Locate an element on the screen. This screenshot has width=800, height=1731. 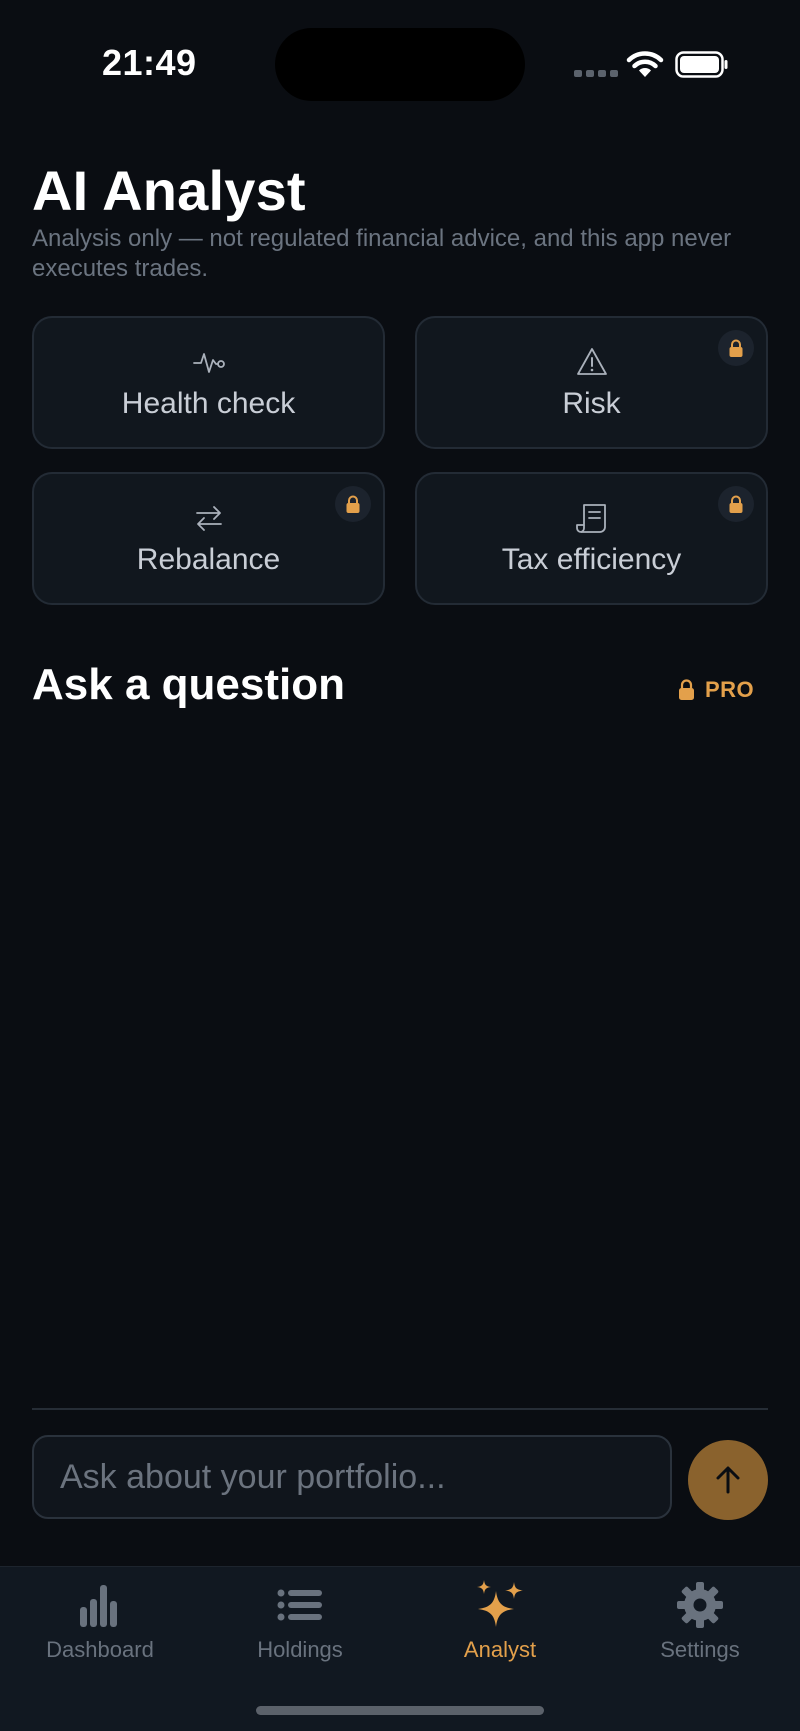
rebalance-card: Rebalance is located at coordinates (208, 538).